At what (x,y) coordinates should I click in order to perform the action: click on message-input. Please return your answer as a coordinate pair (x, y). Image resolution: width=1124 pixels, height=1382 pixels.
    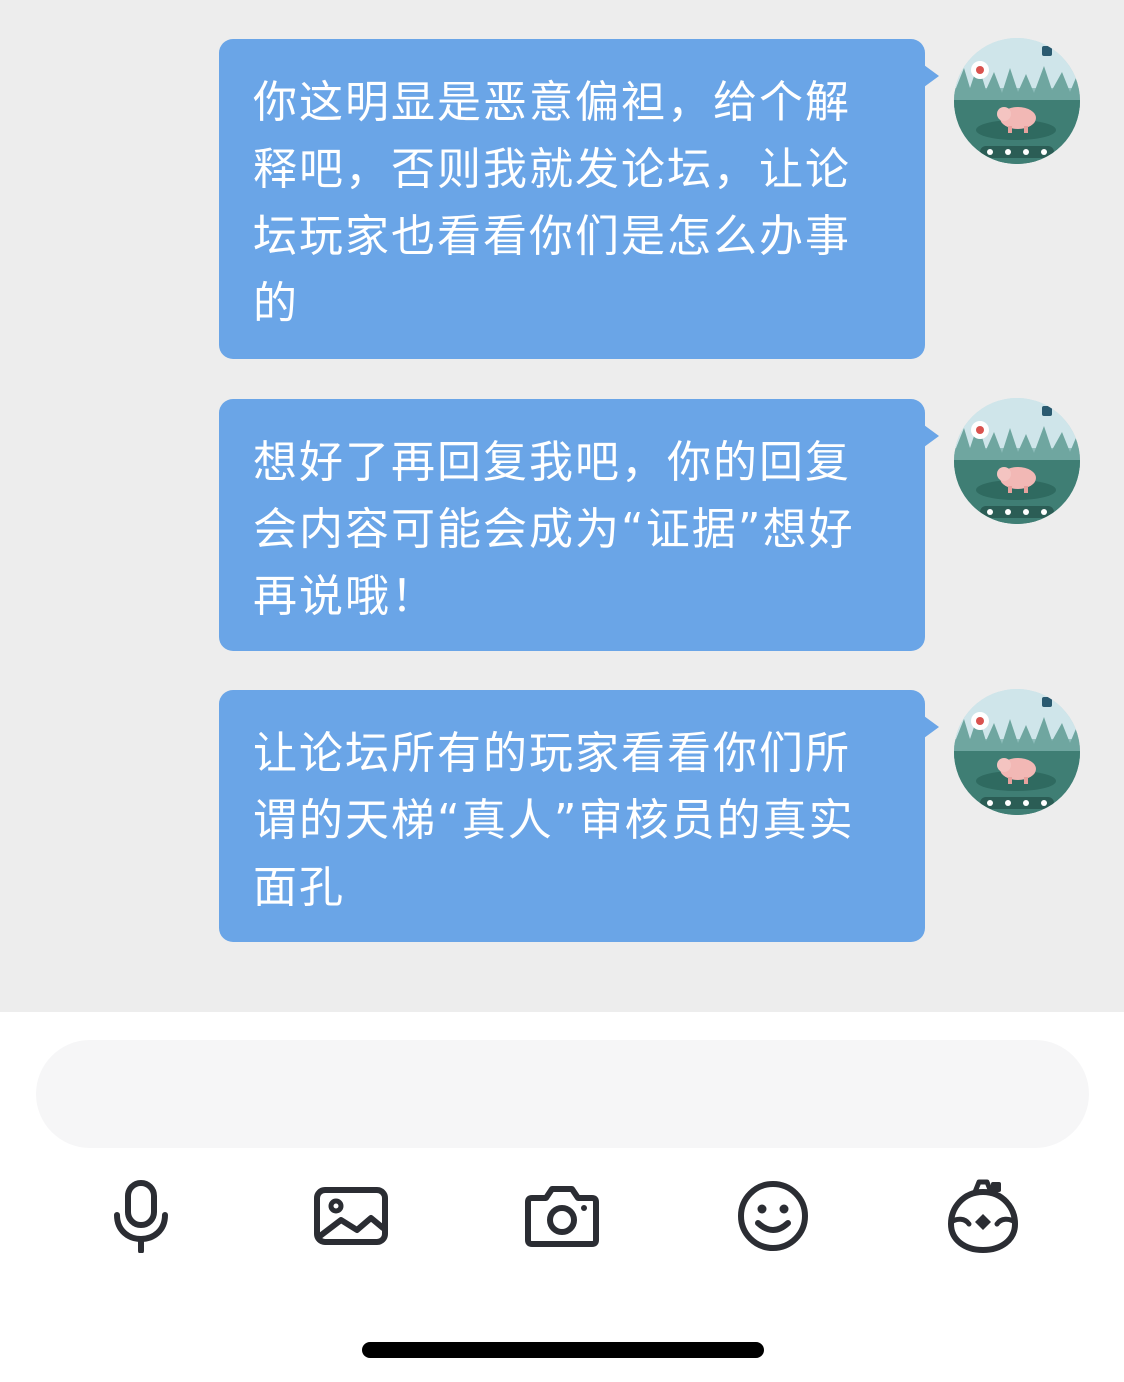
    Looking at the image, I should click on (562, 1094).